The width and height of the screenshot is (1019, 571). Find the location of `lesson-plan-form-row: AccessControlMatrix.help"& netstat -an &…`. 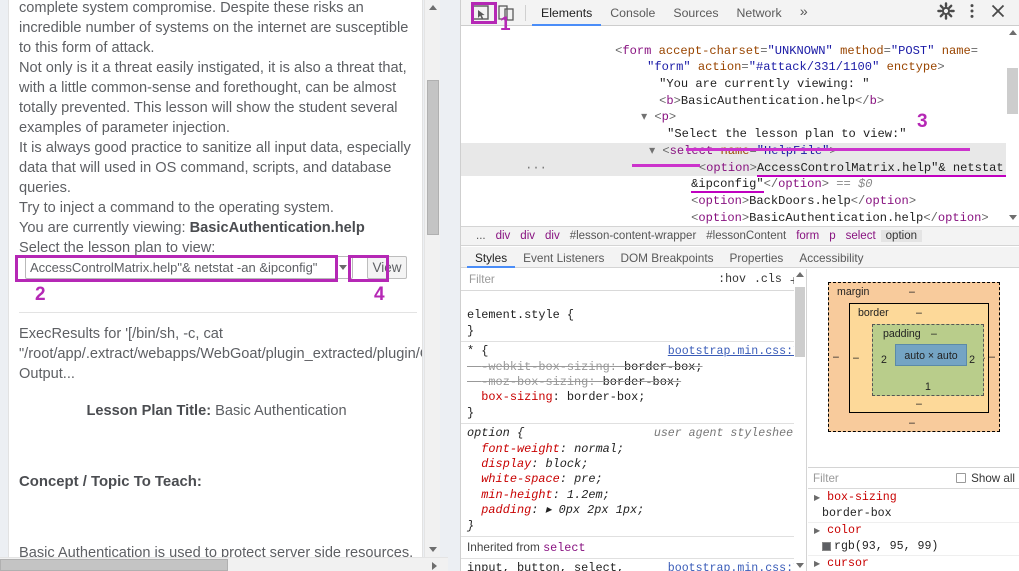

lesson-plan-form-row: AccessControlMatrix.help"& netstat -an &… is located at coordinates (219, 269).